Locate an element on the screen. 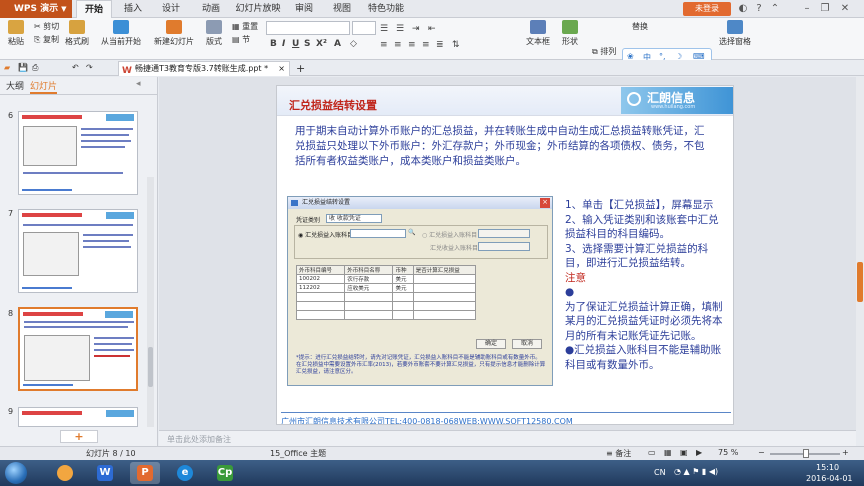 This screenshot has width=864, height=486. tab-review: 审阅 is located at coordinates (304, 9).